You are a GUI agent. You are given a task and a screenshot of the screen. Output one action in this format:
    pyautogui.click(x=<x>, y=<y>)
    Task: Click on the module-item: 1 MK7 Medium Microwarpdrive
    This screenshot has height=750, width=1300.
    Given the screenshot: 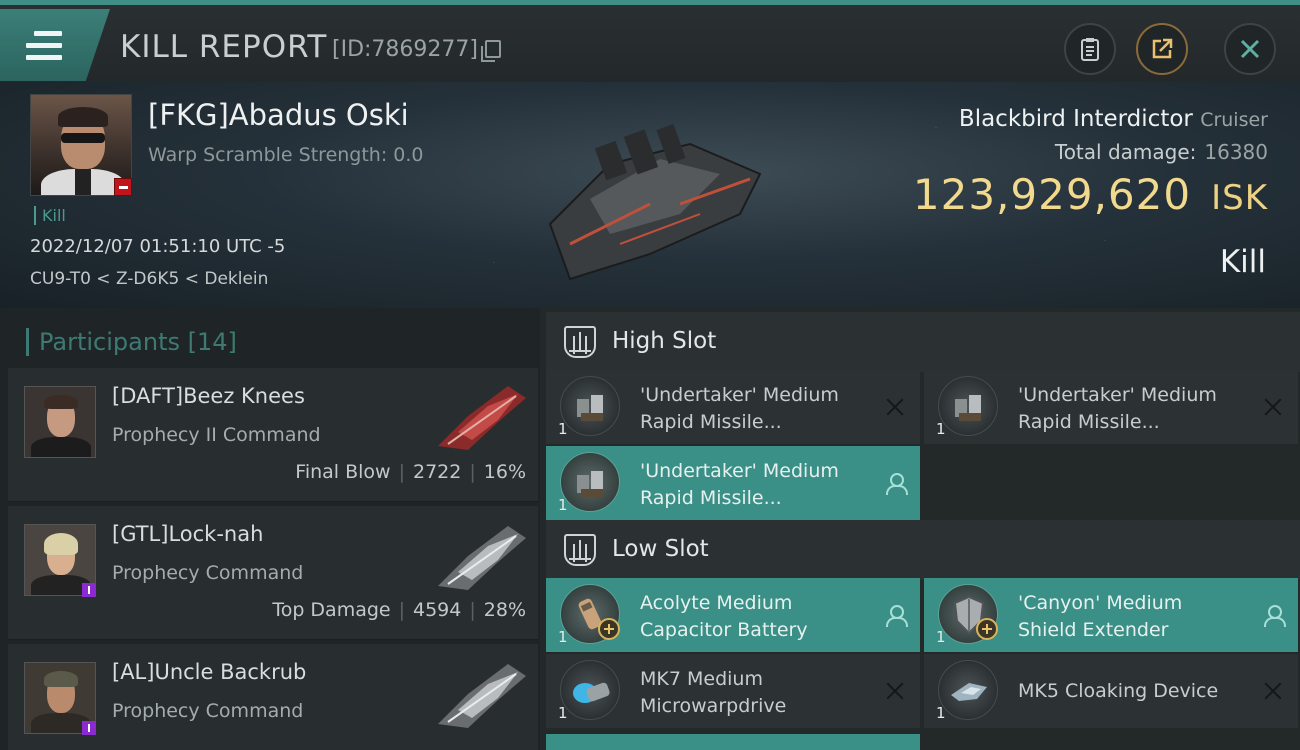 What is the action you would take?
    pyautogui.click(x=733, y=691)
    